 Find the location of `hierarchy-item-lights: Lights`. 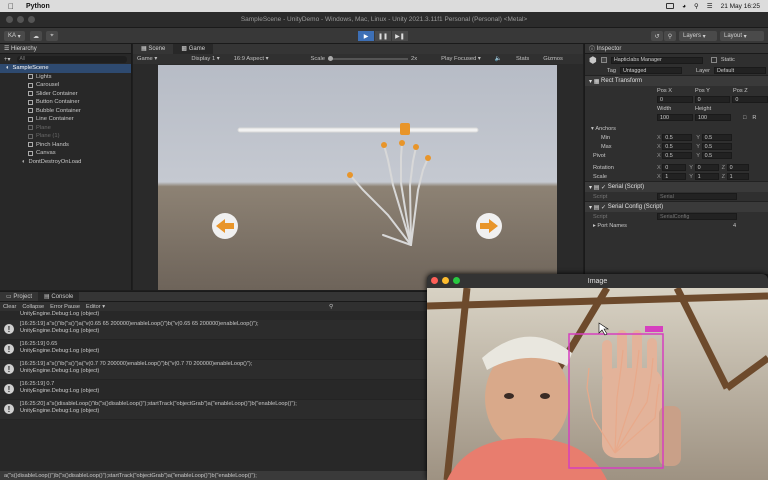

hierarchy-item-lights: Lights is located at coordinates (65, 77).